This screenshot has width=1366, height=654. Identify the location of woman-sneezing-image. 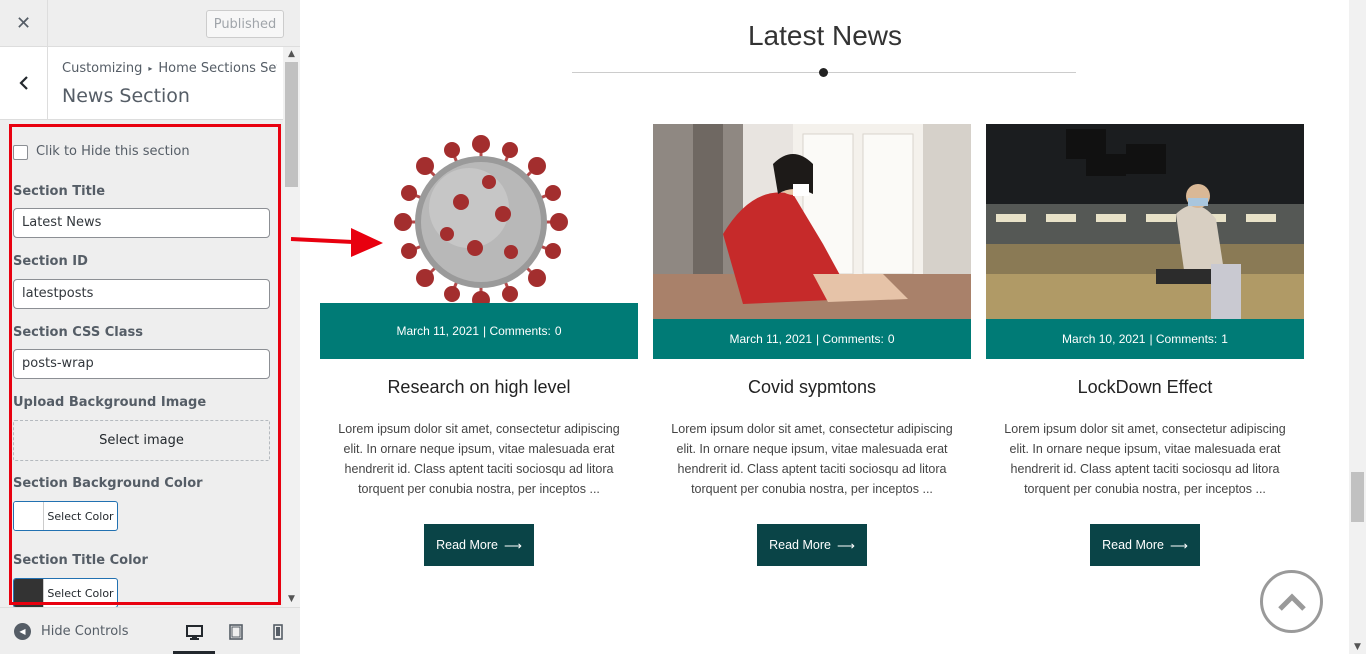
(812, 221).